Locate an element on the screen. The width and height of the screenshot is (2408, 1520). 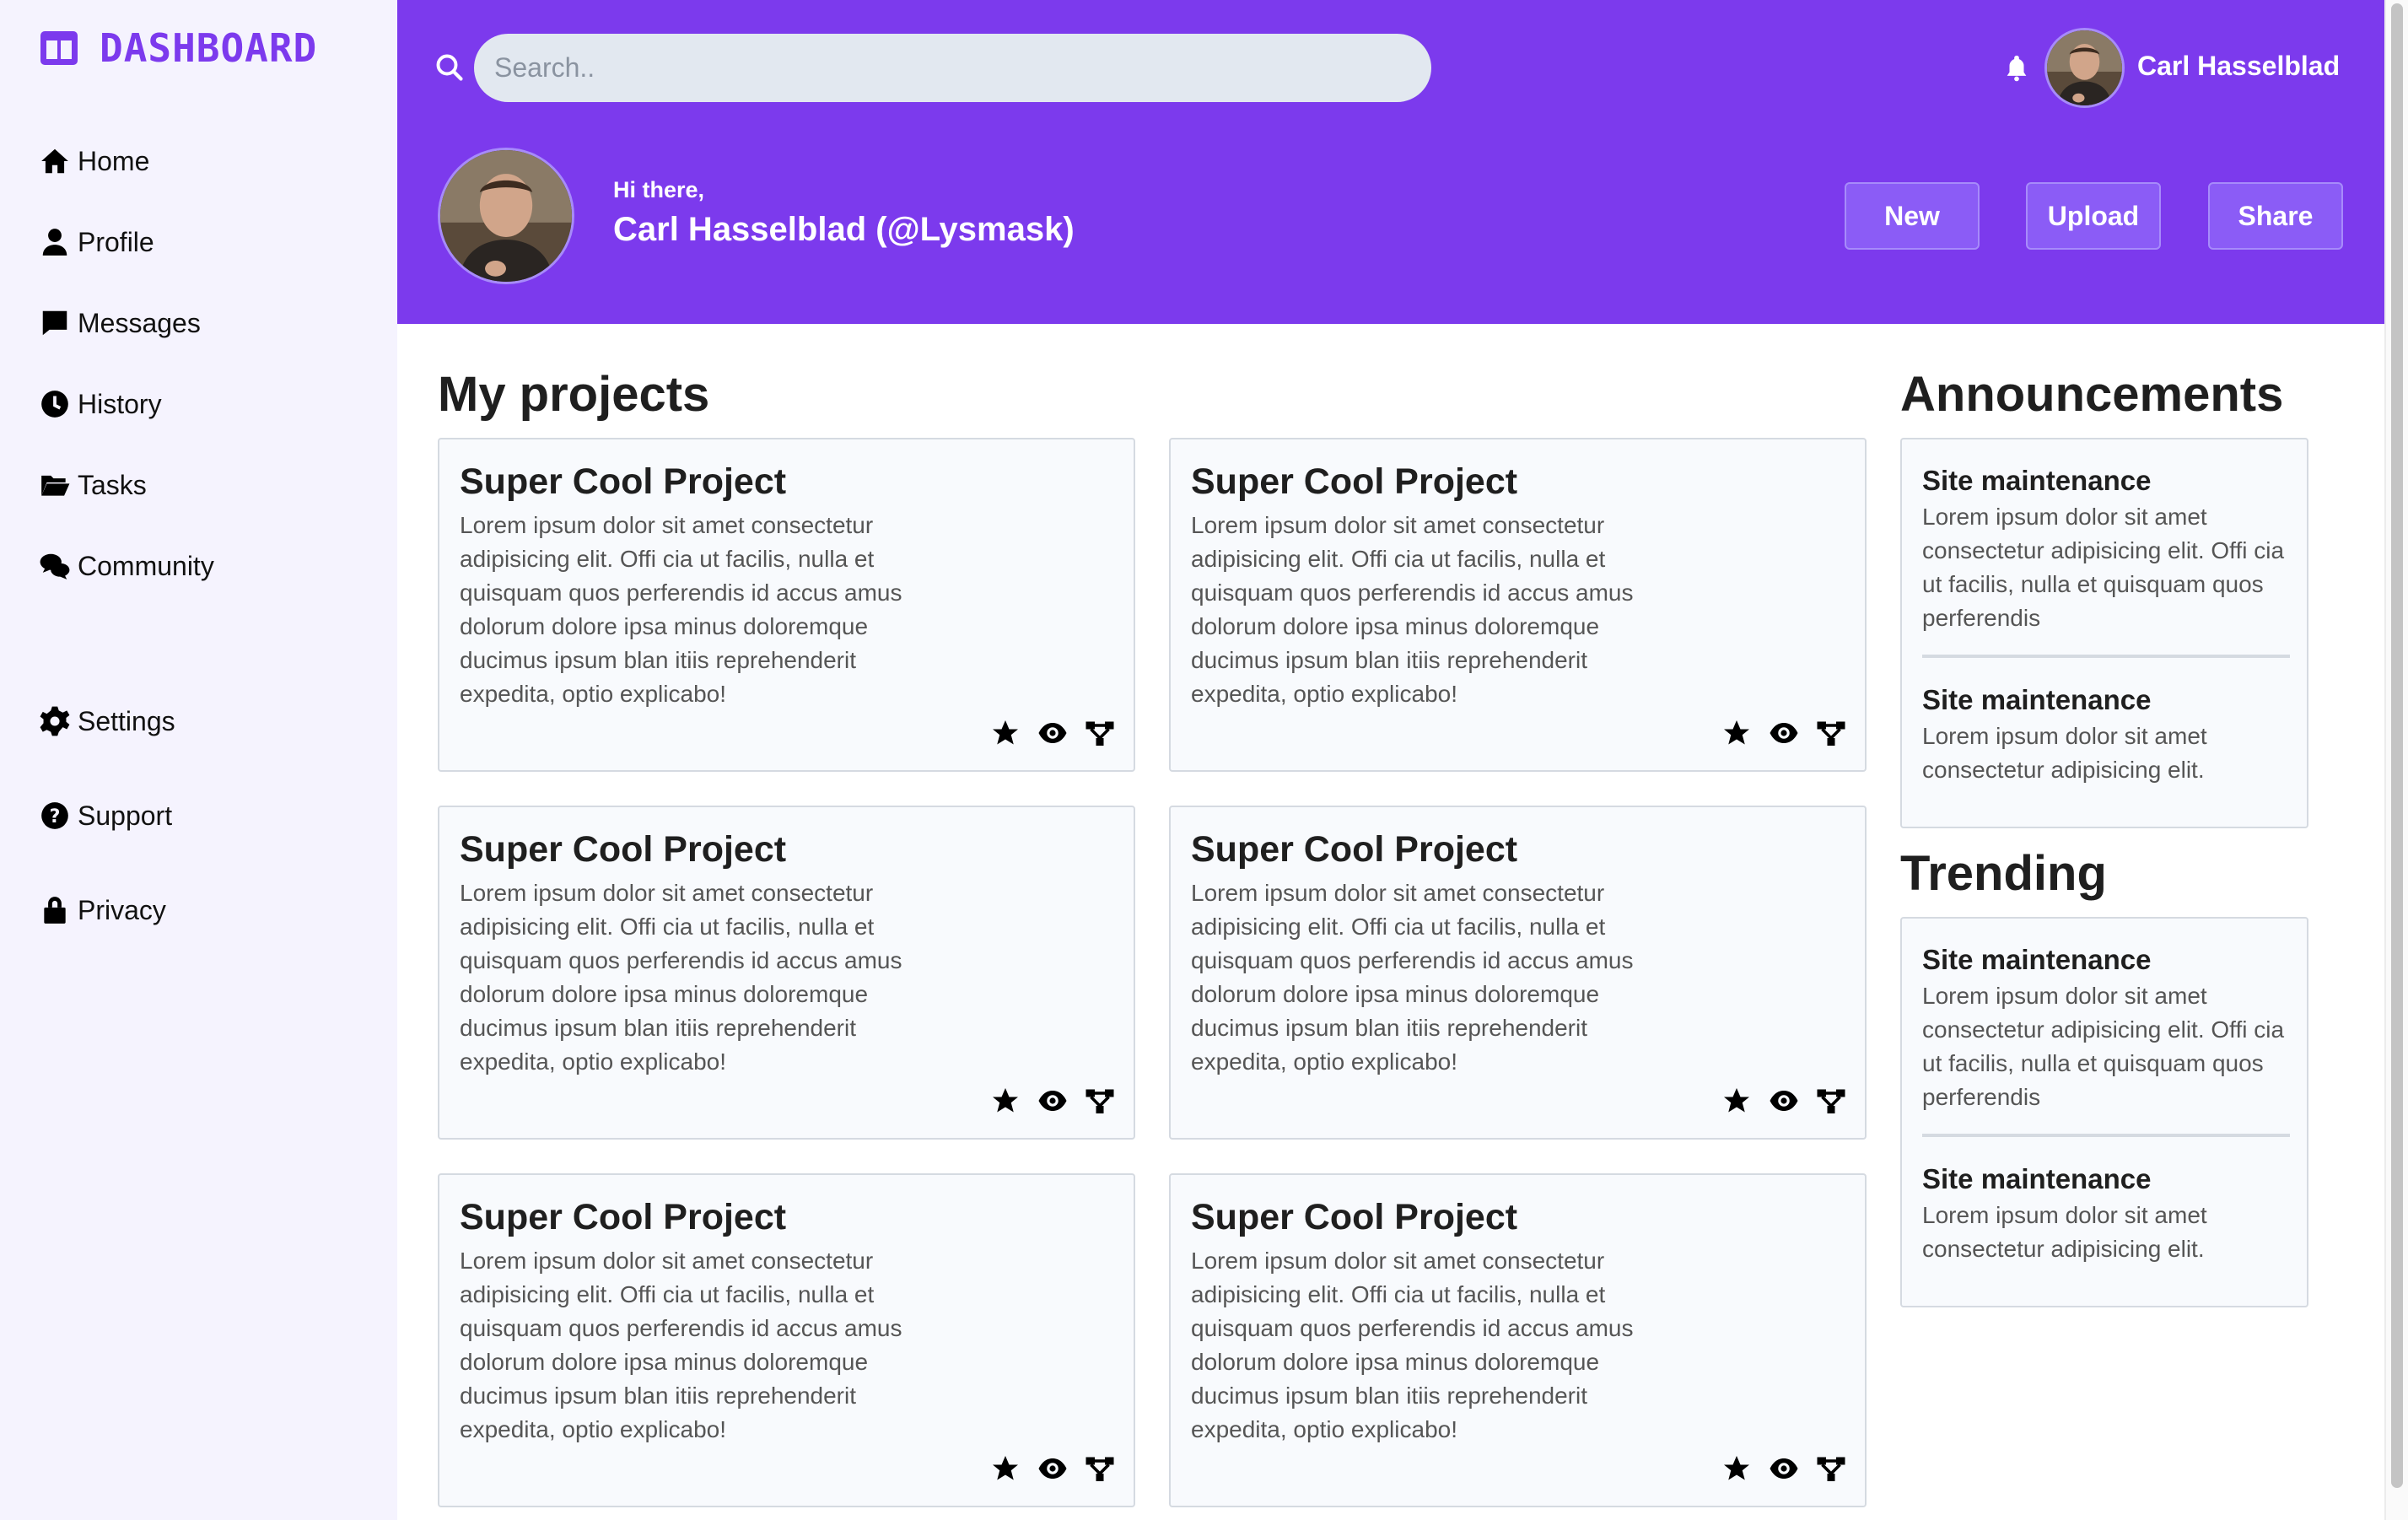
new-button: New is located at coordinates (1912, 216).